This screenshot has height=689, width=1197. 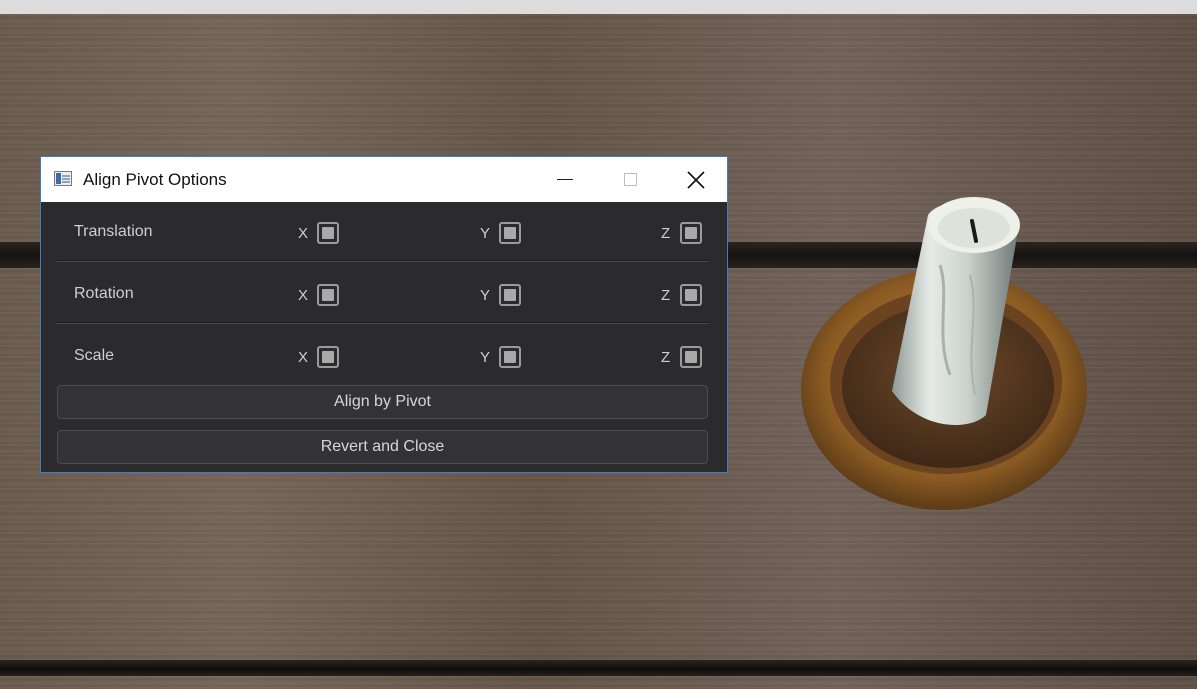 What do you see at coordinates (956, 311) in the screenshot?
I see `candle-body` at bounding box center [956, 311].